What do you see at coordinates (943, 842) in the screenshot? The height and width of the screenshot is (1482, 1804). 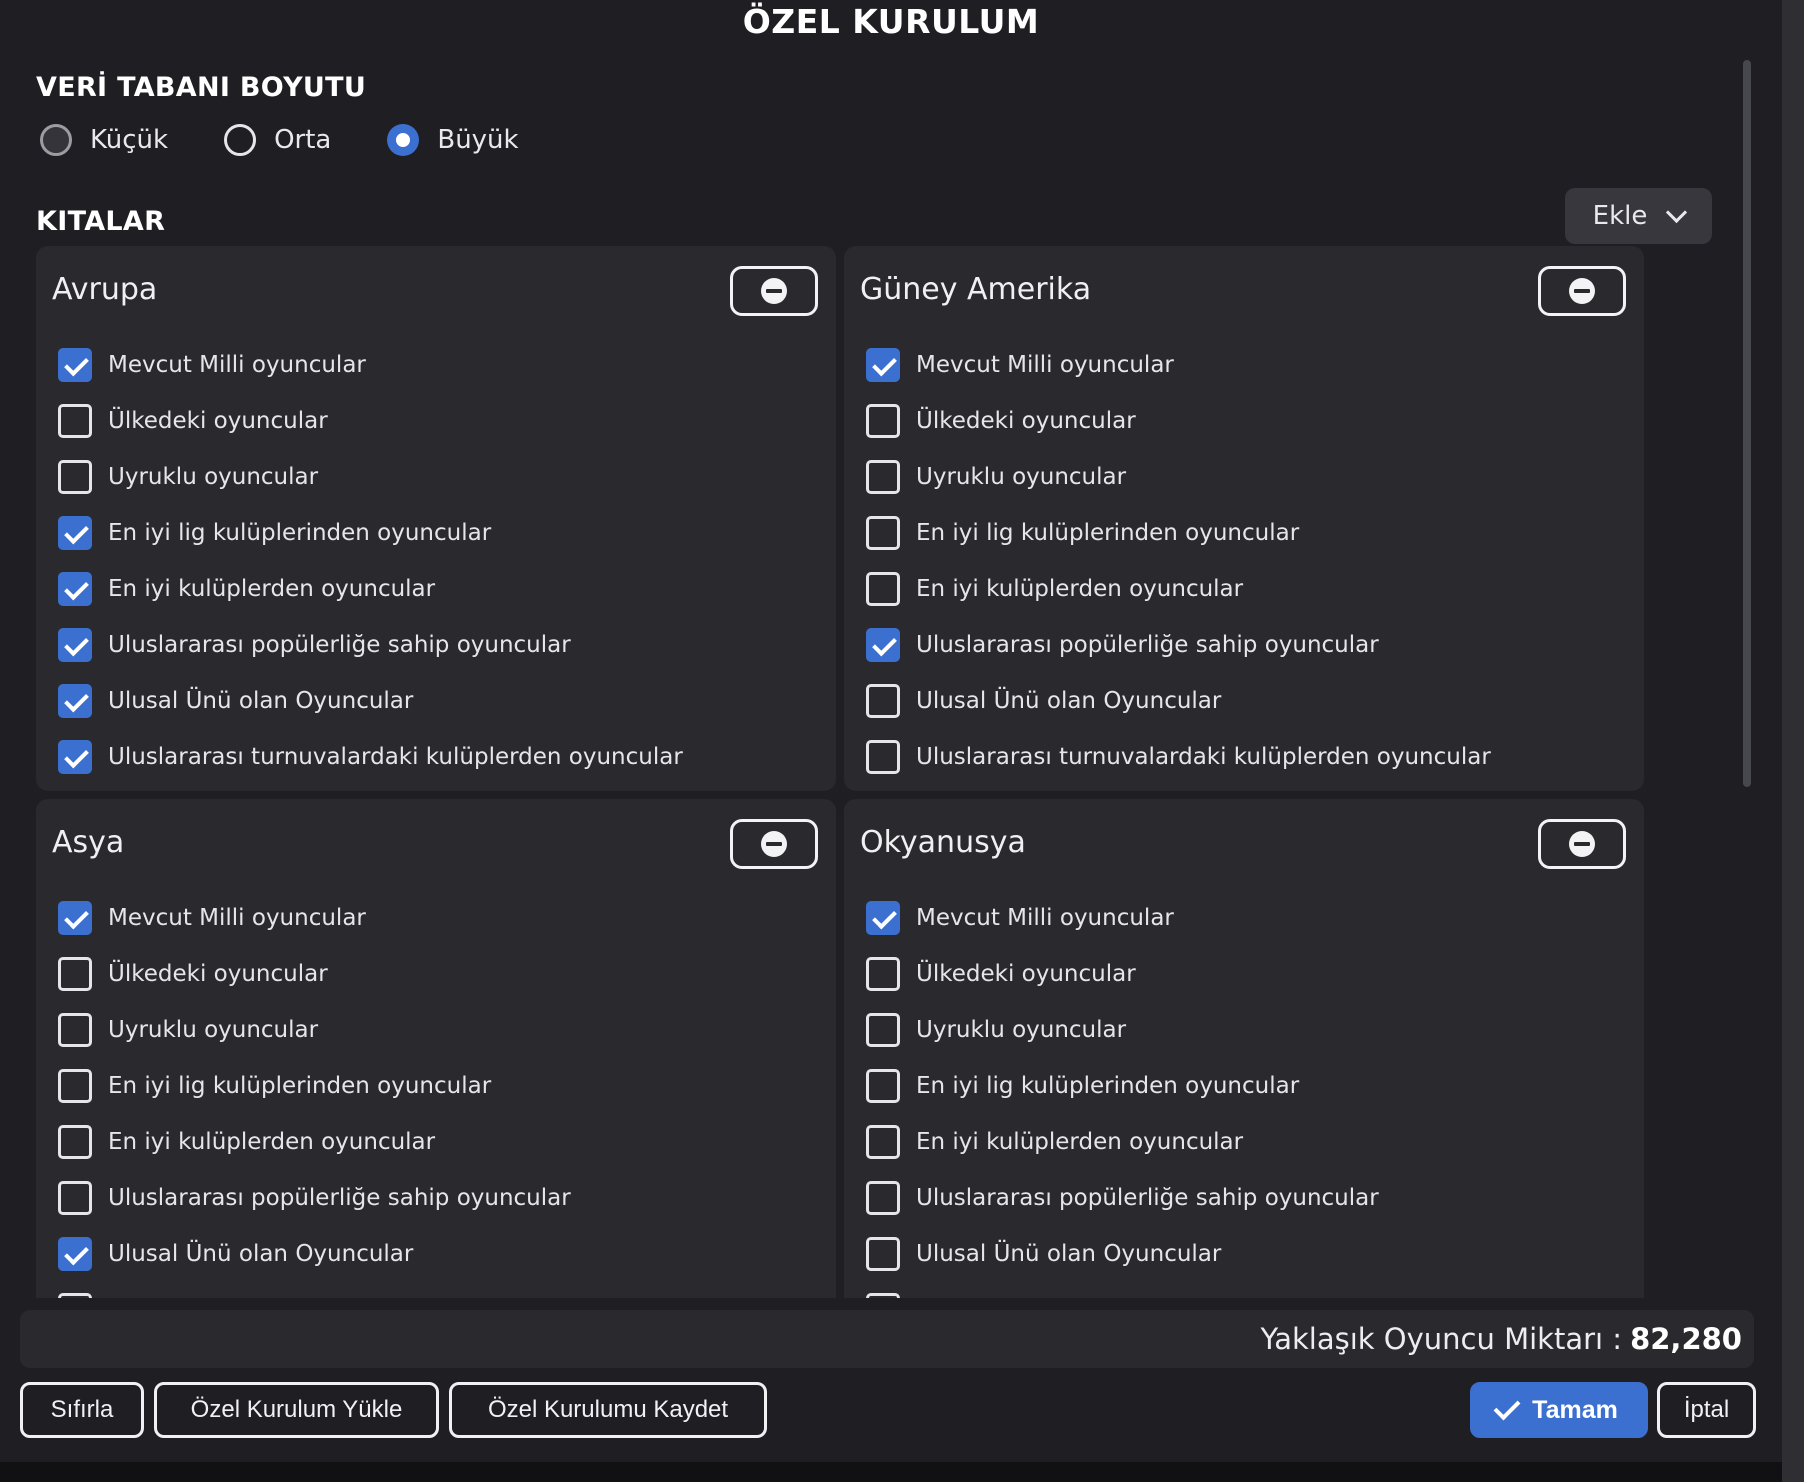 I see `continent-title: Okyanusya` at bounding box center [943, 842].